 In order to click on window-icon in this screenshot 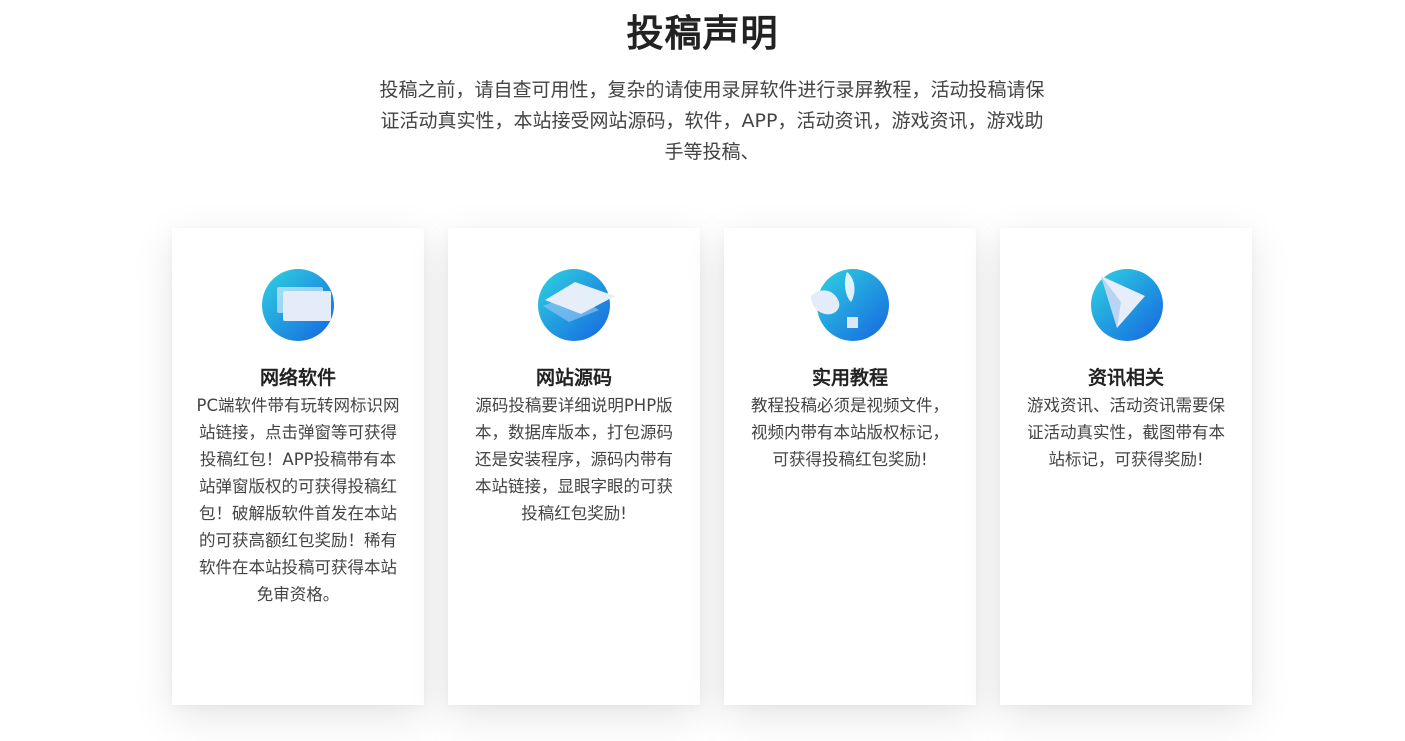, I will do `click(298, 305)`.